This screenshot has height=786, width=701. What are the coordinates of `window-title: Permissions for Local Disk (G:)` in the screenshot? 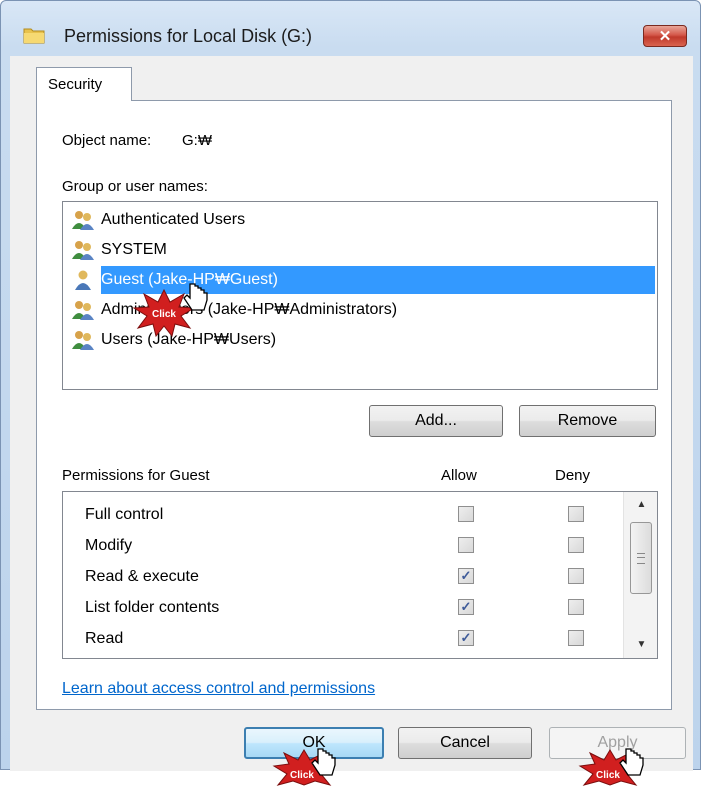 It's located at (188, 36).